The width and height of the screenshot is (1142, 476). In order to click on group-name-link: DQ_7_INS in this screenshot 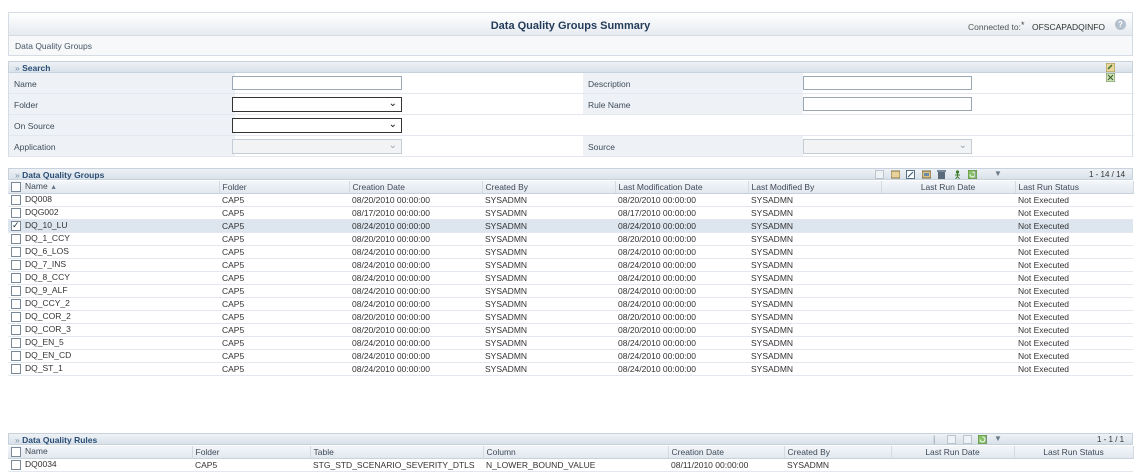, I will do `click(45, 264)`.